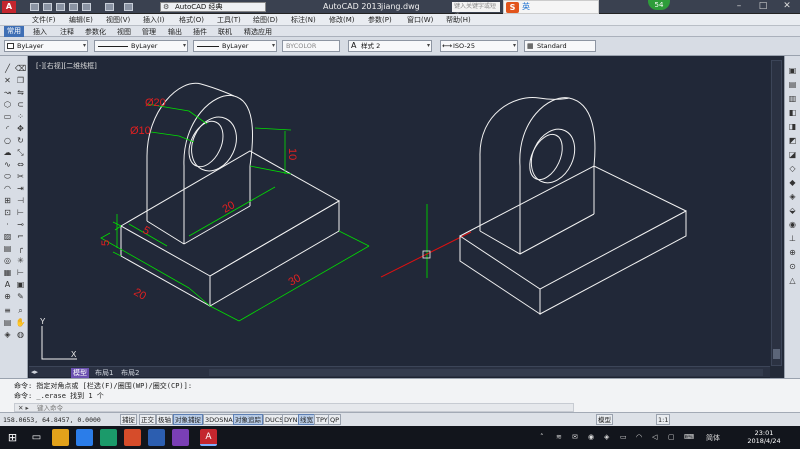 The width and height of the screenshot is (800, 449). I want to click on hatch-icon: ▨, so click(7, 237).